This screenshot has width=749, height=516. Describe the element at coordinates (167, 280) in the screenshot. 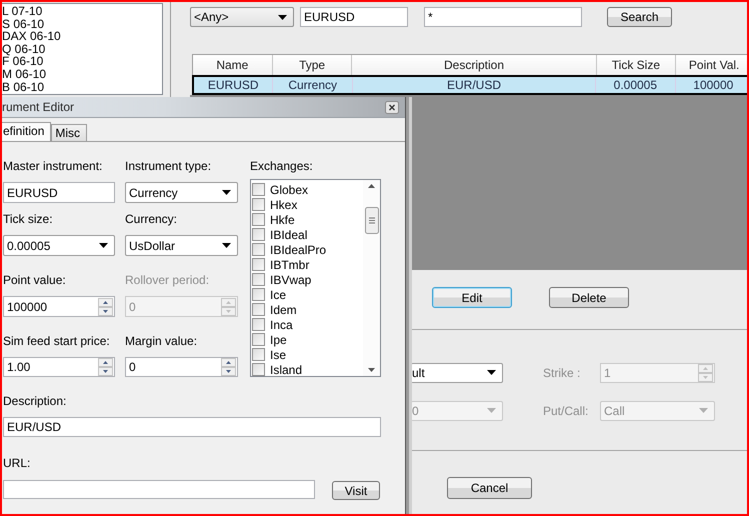

I see `field-label: Rollover period:` at that location.